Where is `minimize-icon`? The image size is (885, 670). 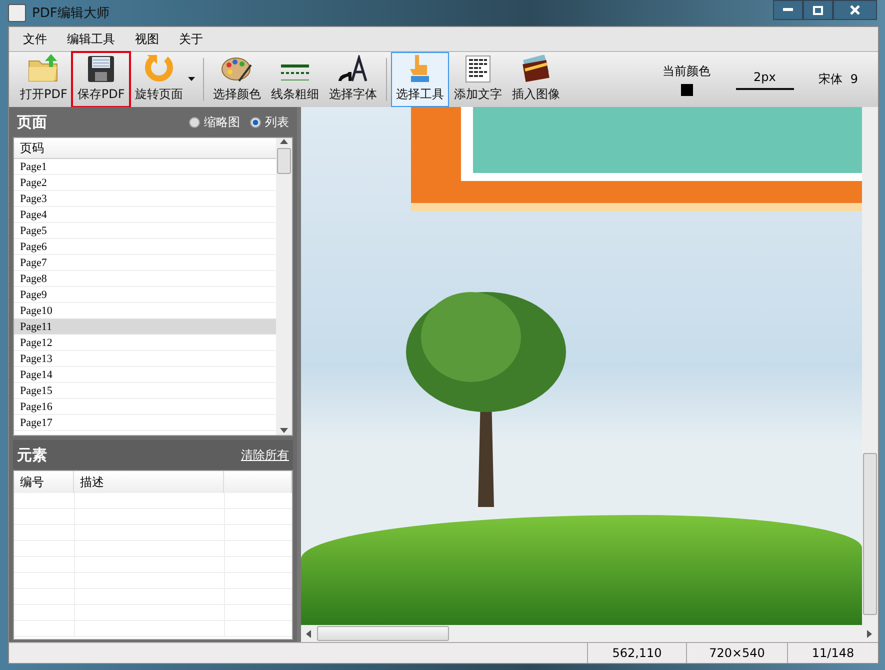 minimize-icon is located at coordinates (788, 10).